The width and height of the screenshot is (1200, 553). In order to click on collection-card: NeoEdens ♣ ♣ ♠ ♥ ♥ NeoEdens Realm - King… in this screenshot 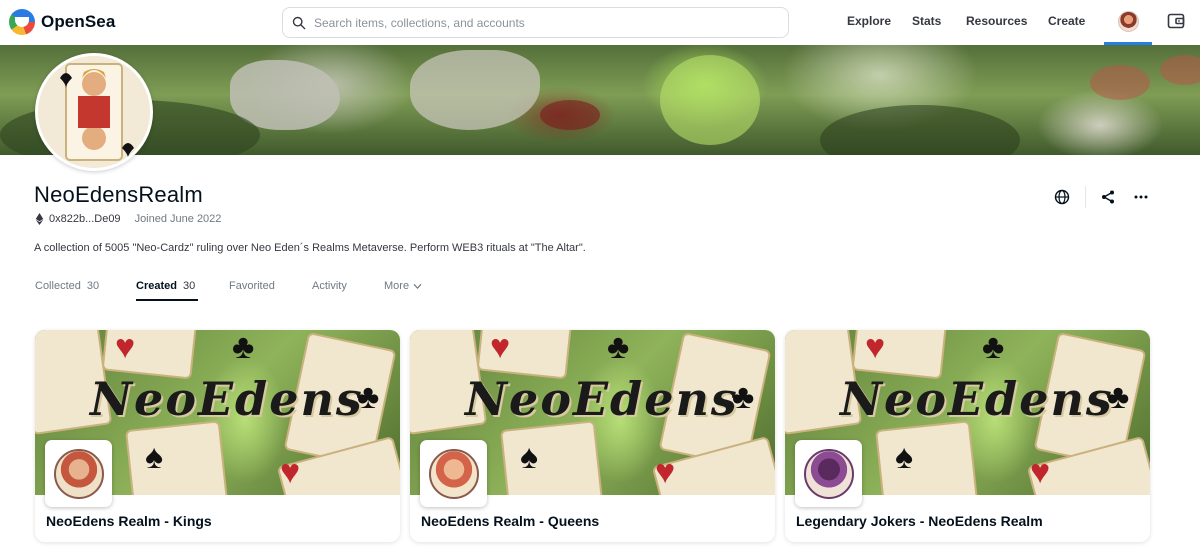, I will do `click(217, 436)`.